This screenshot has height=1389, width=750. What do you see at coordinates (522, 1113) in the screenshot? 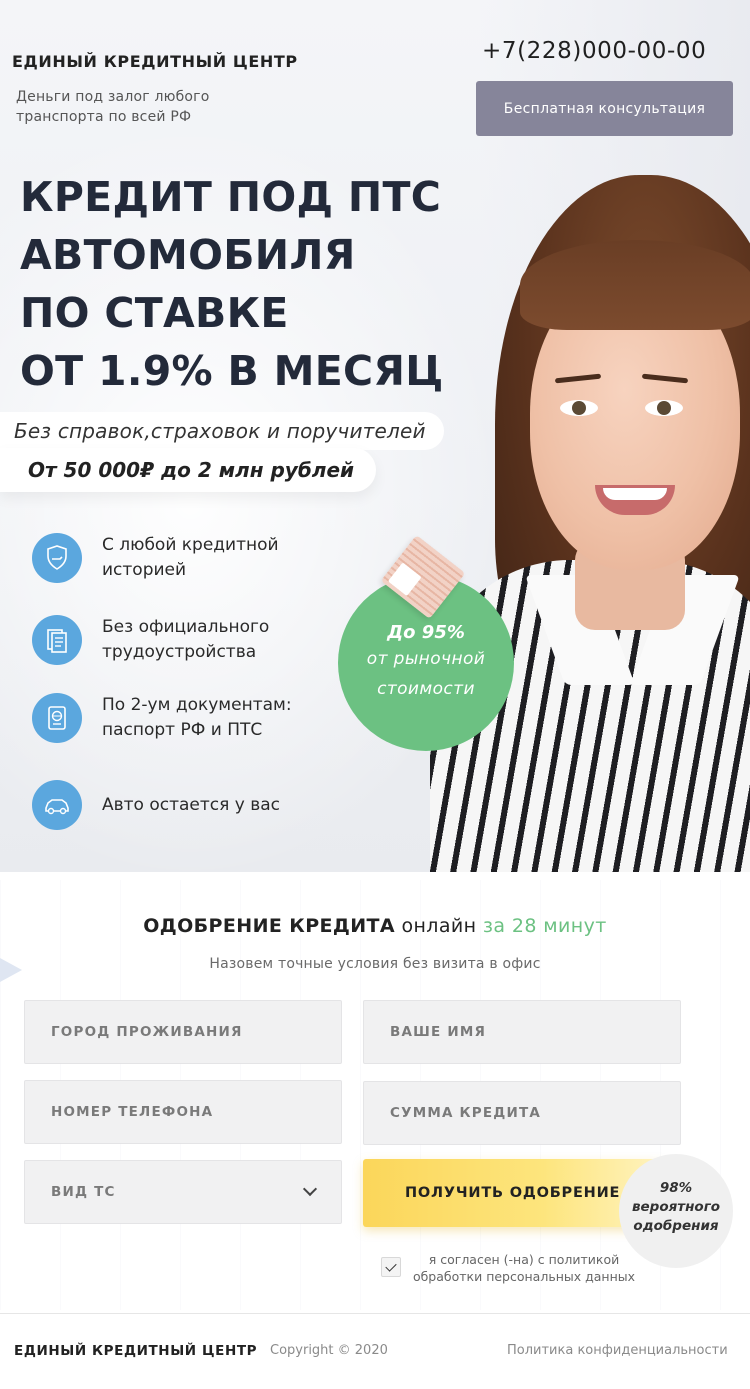
I see `loan-amount-input` at bounding box center [522, 1113].